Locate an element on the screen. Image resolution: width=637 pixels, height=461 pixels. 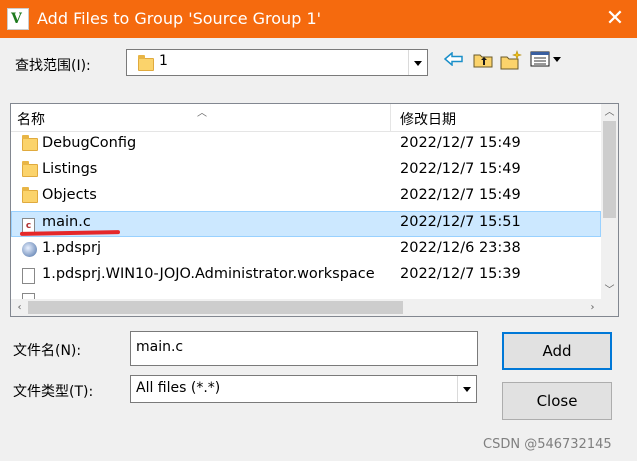
file-name: Objects is located at coordinates (69, 195).